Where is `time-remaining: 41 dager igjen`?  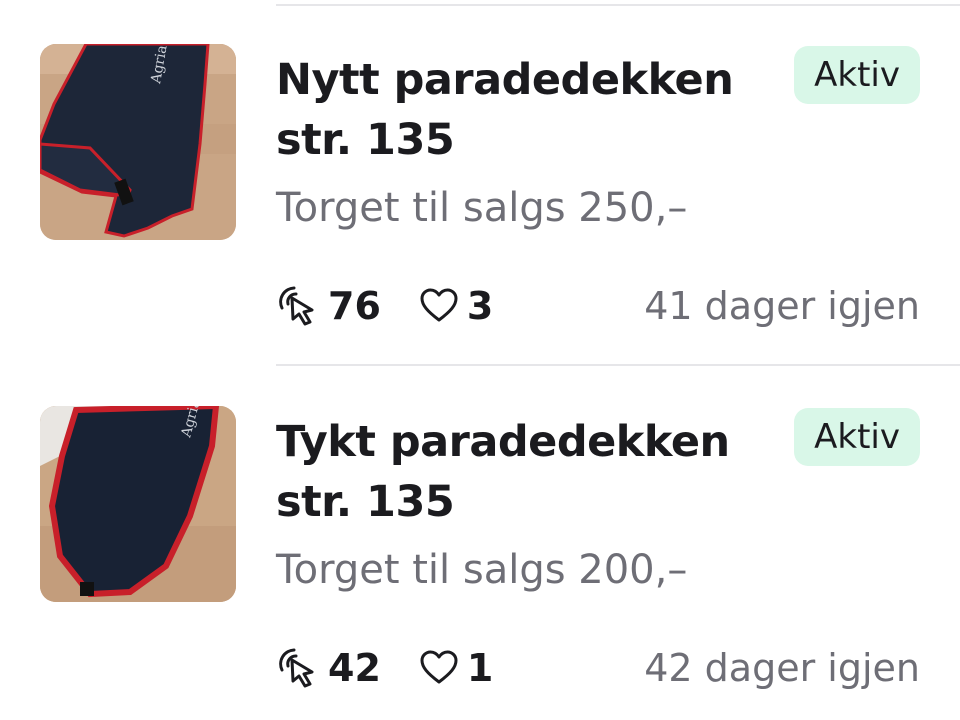 time-remaining: 41 dager igjen is located at coordinates (782, 306).